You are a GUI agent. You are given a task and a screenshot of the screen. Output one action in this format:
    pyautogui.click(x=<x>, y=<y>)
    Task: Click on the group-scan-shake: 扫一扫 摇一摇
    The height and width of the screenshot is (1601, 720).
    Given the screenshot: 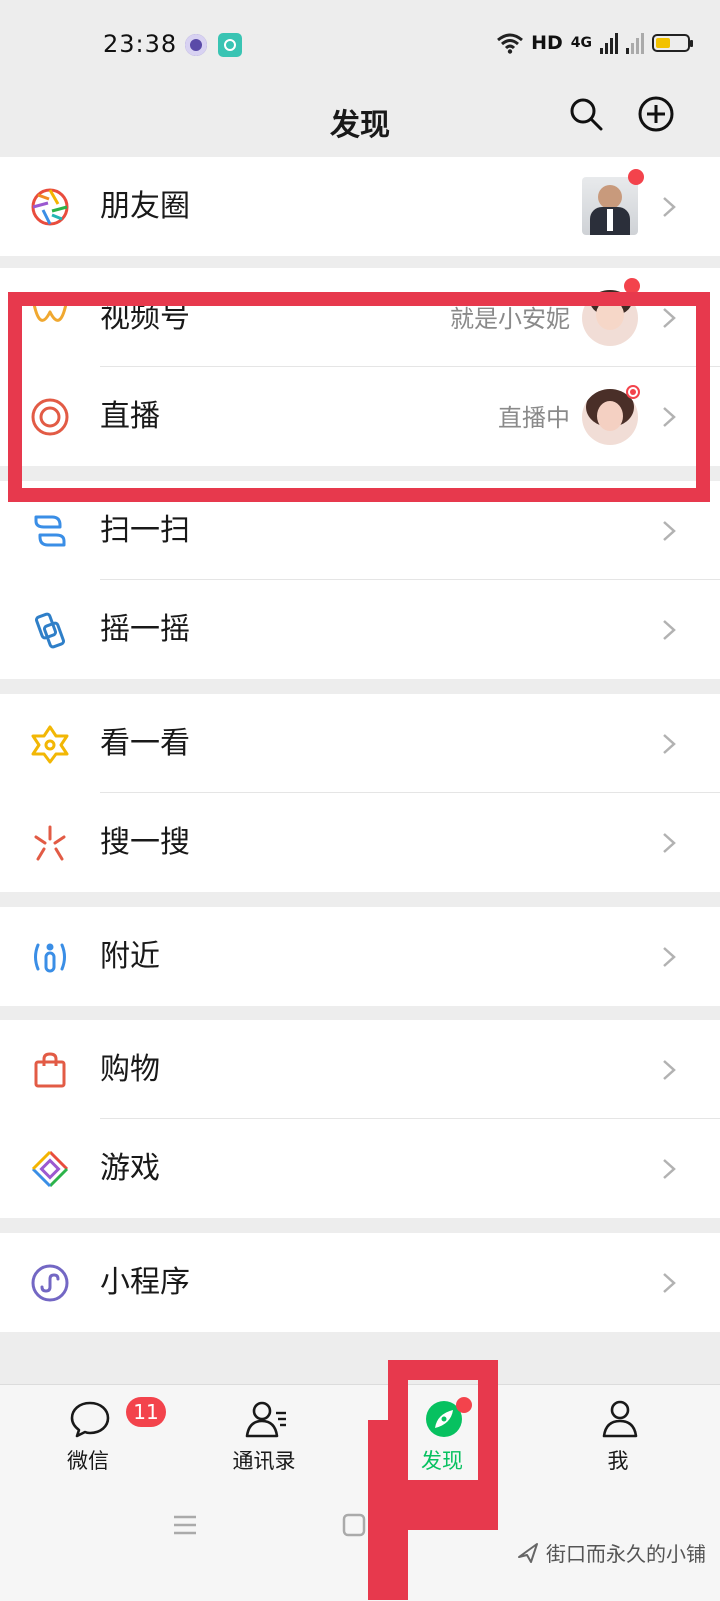 What is the action you would take?
    pyautogui.click(x=360, y=580)
    